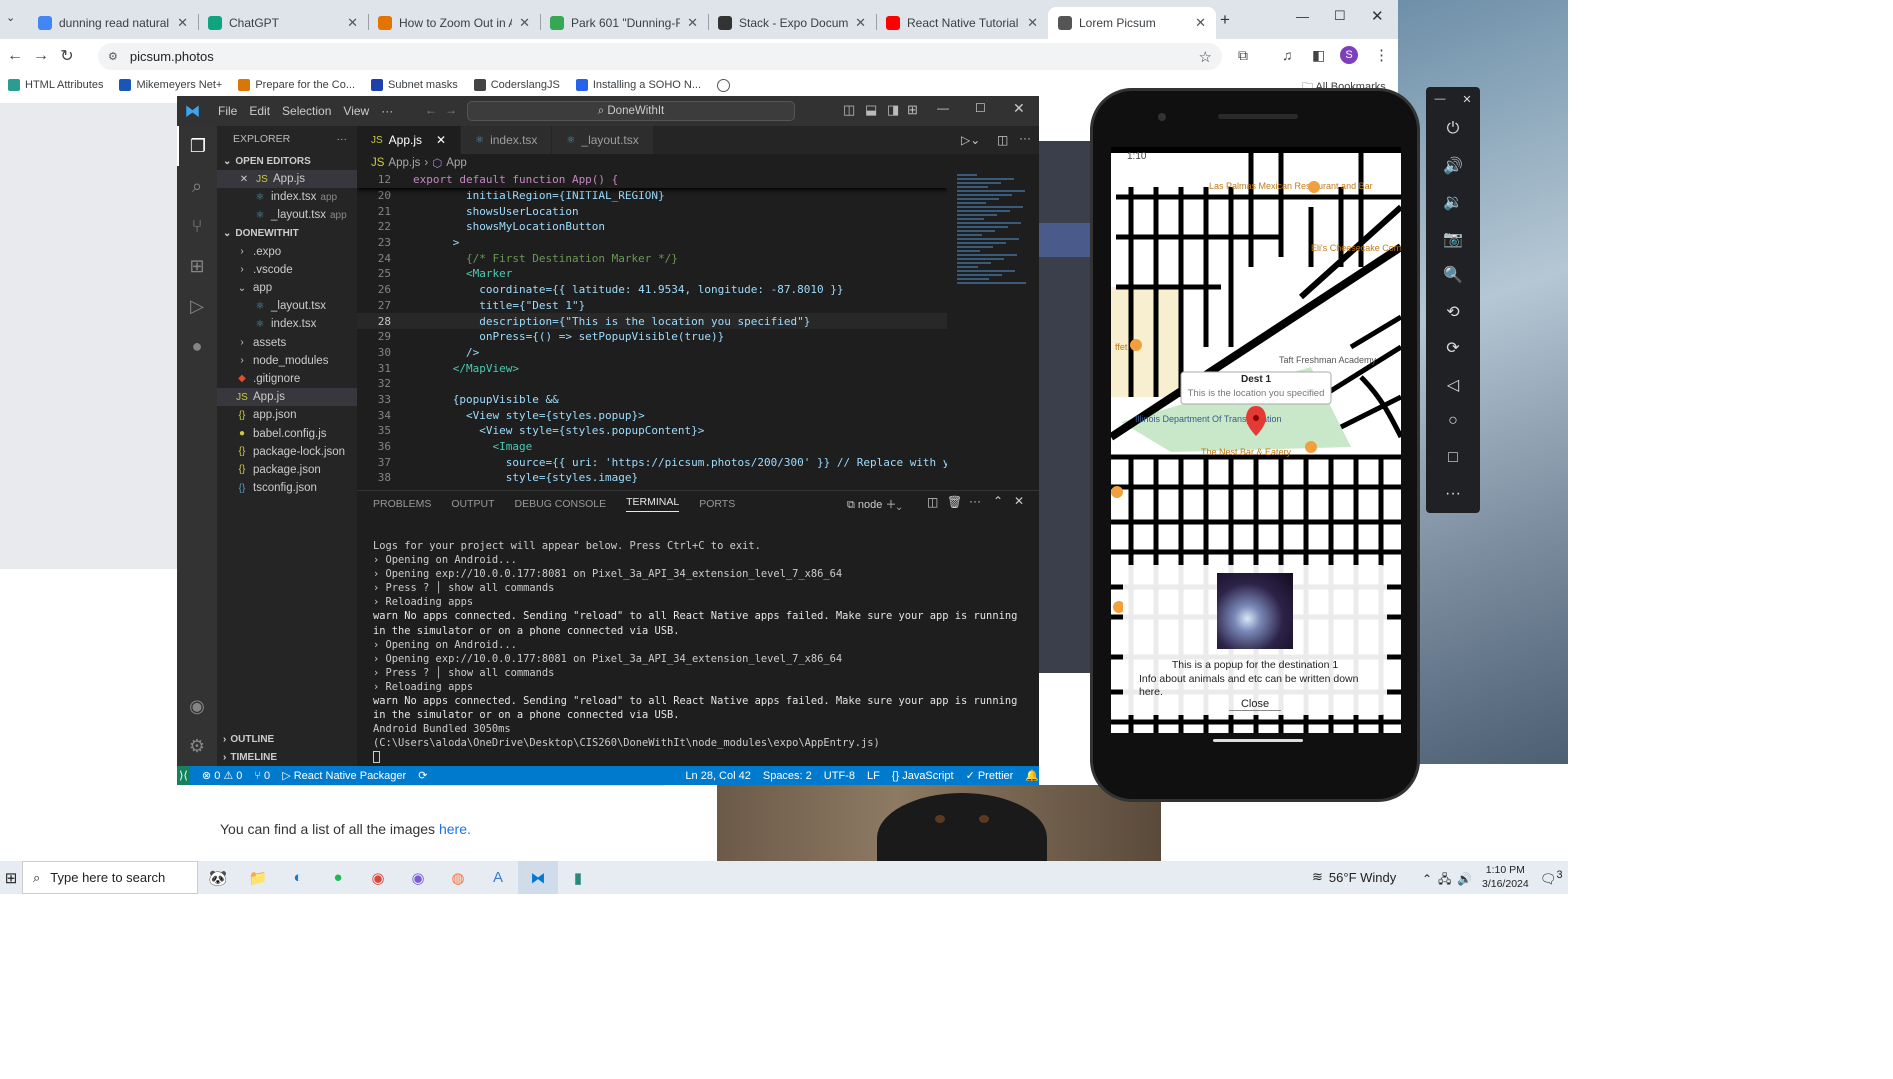 The image size is (1893, 1079). Describe the element at coordinates (67, 56) in the screenshot. I see `reload-icon: ↻` at that location.